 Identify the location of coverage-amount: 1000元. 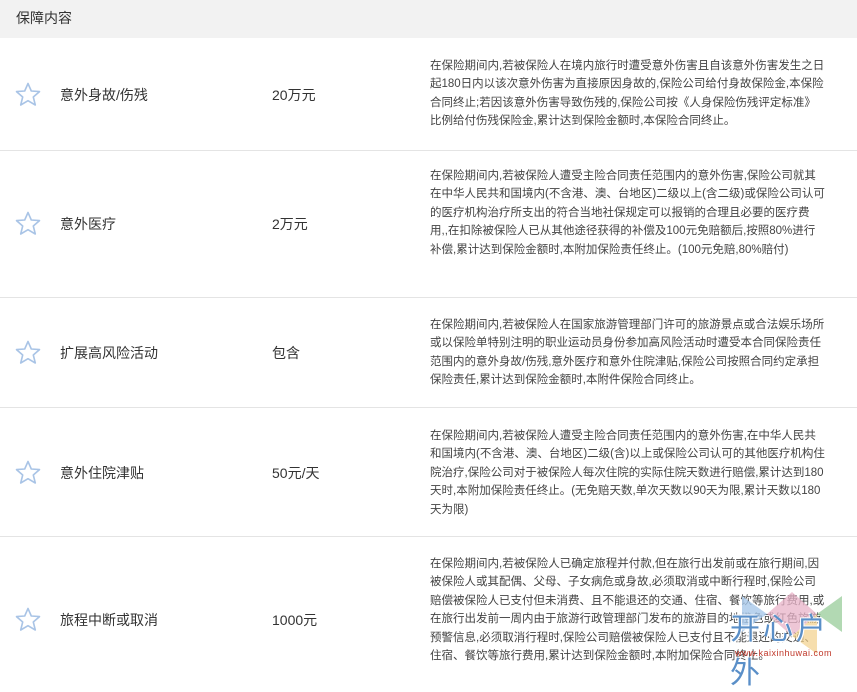
(295, 620).